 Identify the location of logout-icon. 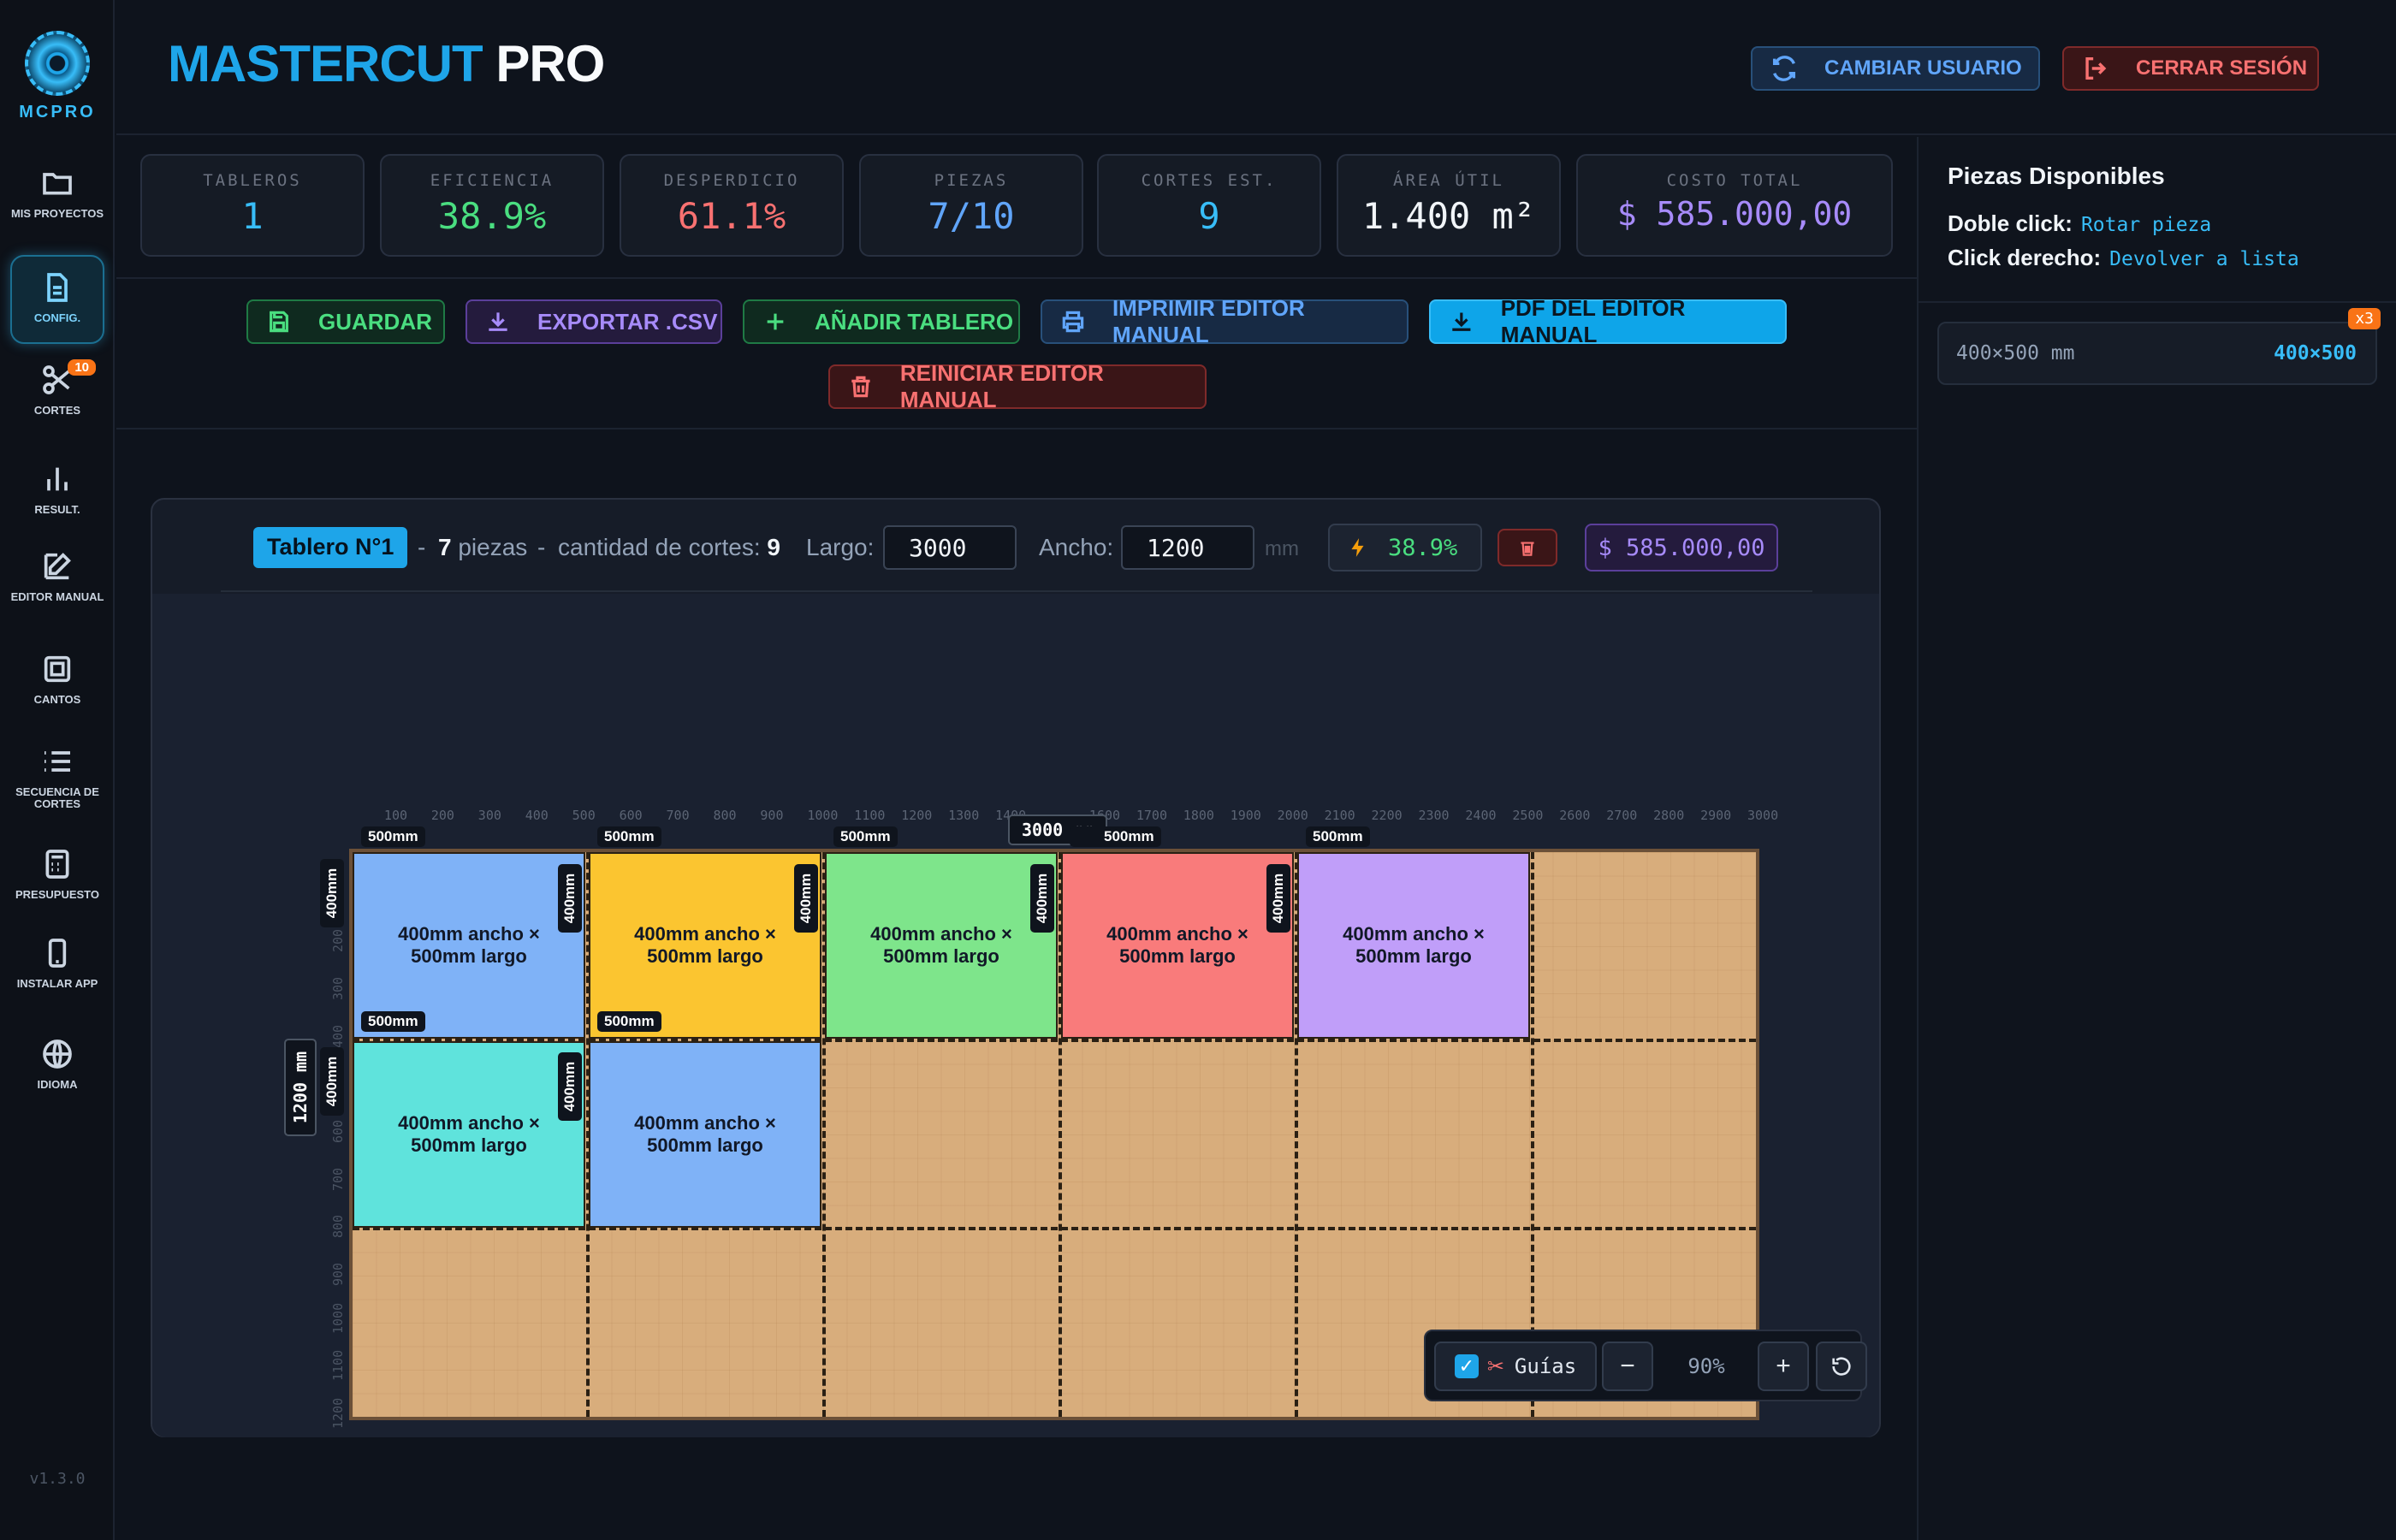
(2096, 68).